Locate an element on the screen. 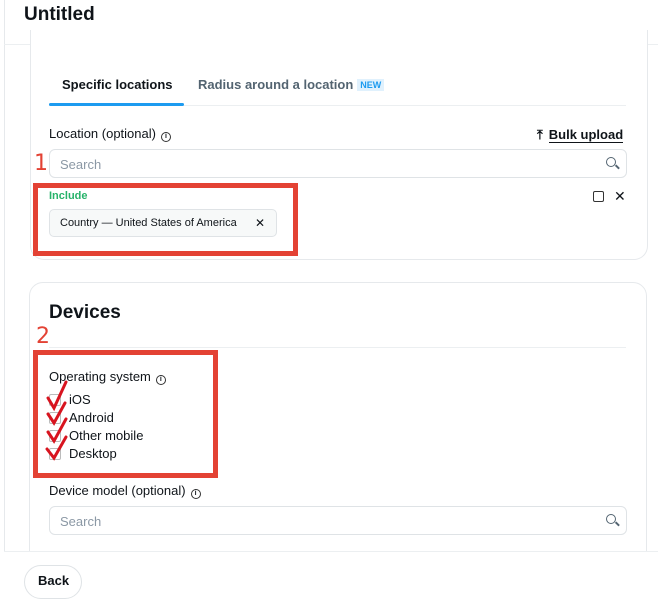 This screenshot has height=599, width=658. annotation-number-1: 1 is located at coordinates (41, 163).